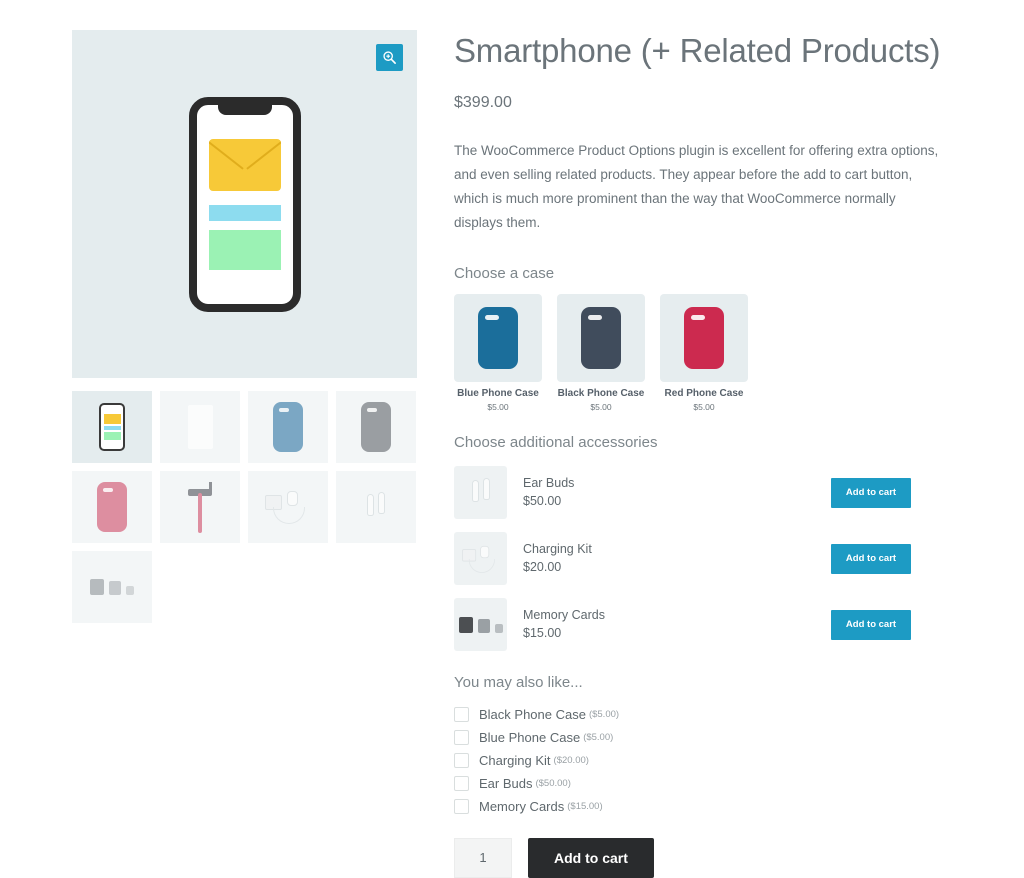 This screenshot has height=878, width=1024. What do you see at coordinates (461, 783) in the screenshot?
I see `checkbox-ear-buds` at bounding box center [461, 783].